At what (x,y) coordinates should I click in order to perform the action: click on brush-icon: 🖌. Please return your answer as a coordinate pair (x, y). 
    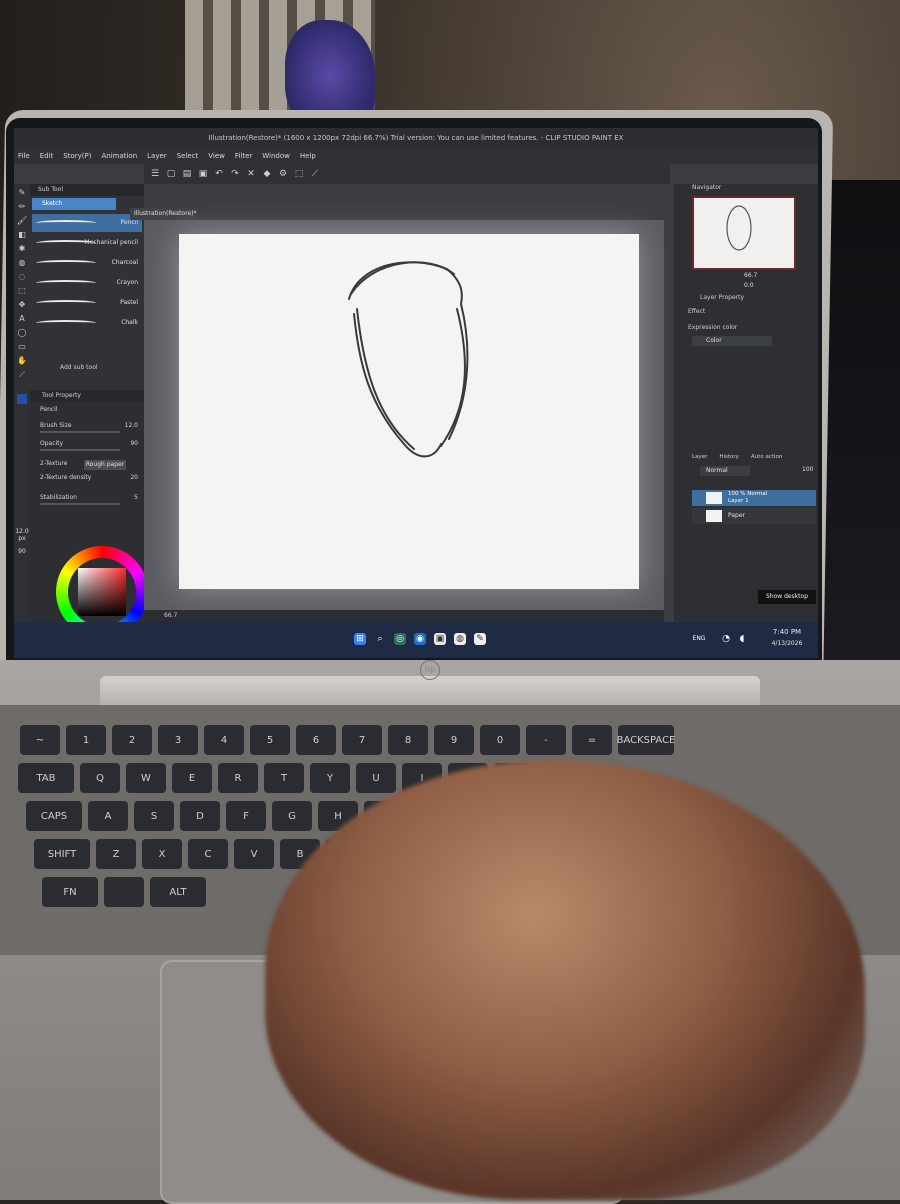
    Looking at the image, I should click on (22, 221).